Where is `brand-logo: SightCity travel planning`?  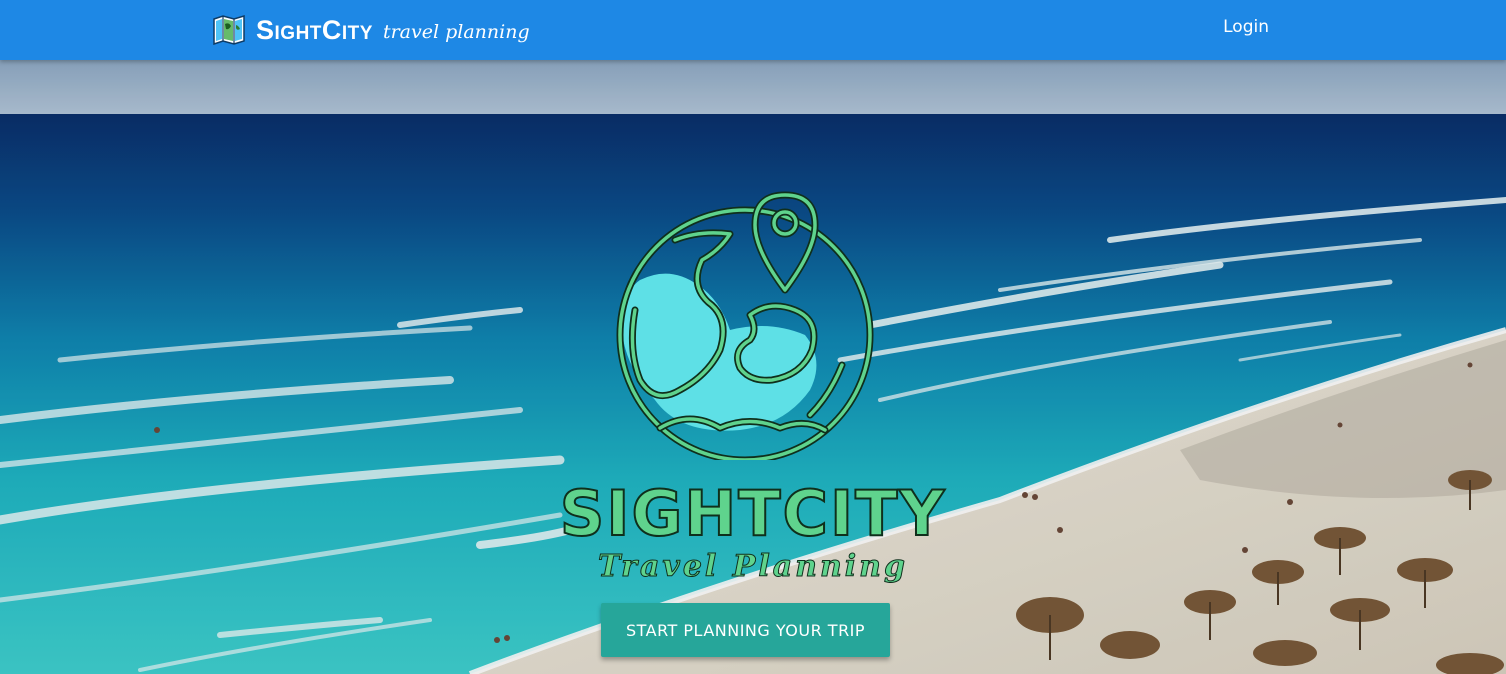 brand-logo: SightCity travel planning is located at coordinates (371, 30).